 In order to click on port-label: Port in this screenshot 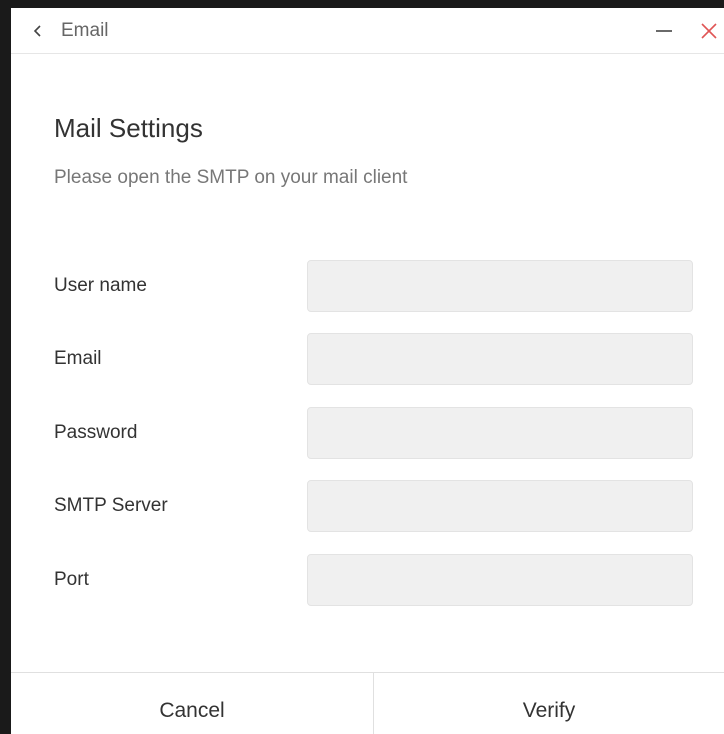, I will do `click(71, 579)`.